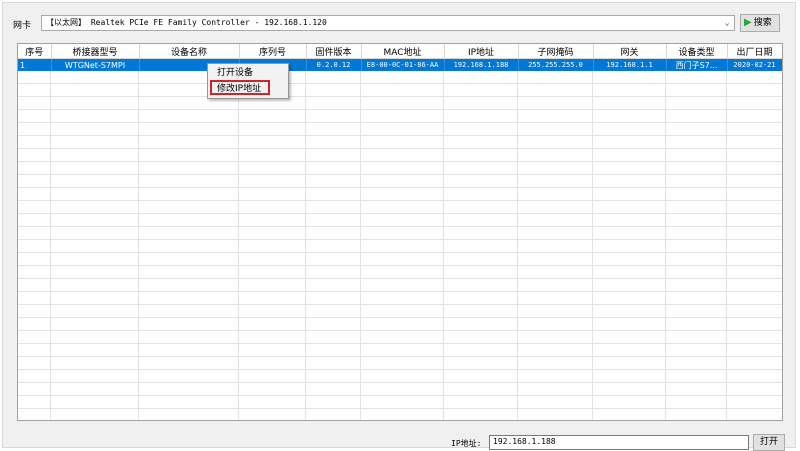  What do you see at coordinates (403, 51) in the screenshot?
I see `column-header: MAC地址` at bounding box center [403, 51].